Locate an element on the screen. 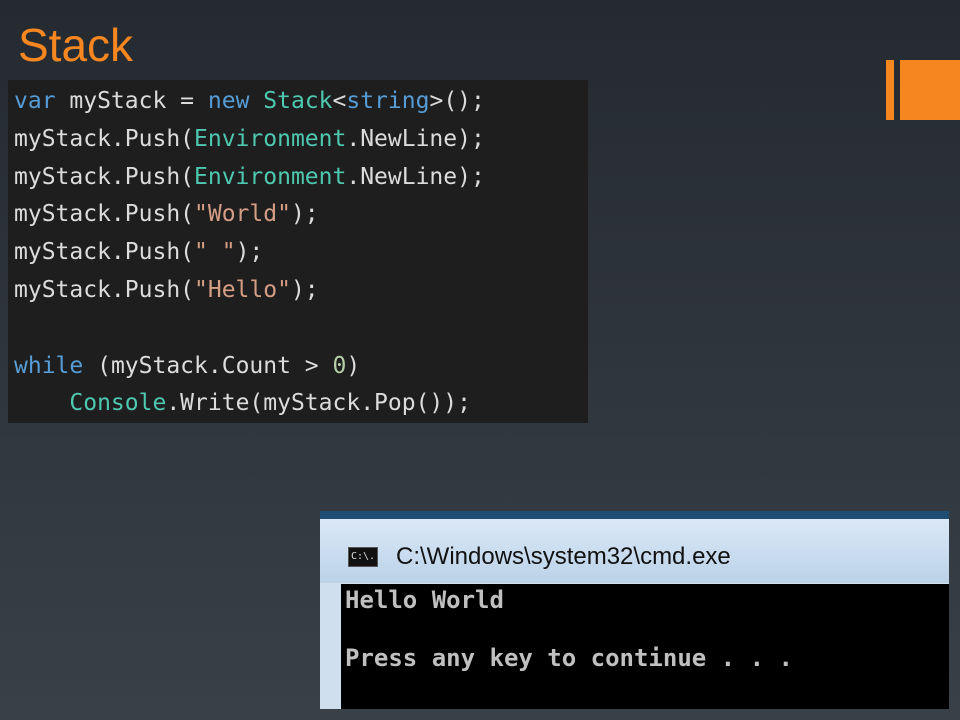 This screenshot has height=720, width=960. code-line: myStack.Push("Hello"); is located at coordinates (249, 291).